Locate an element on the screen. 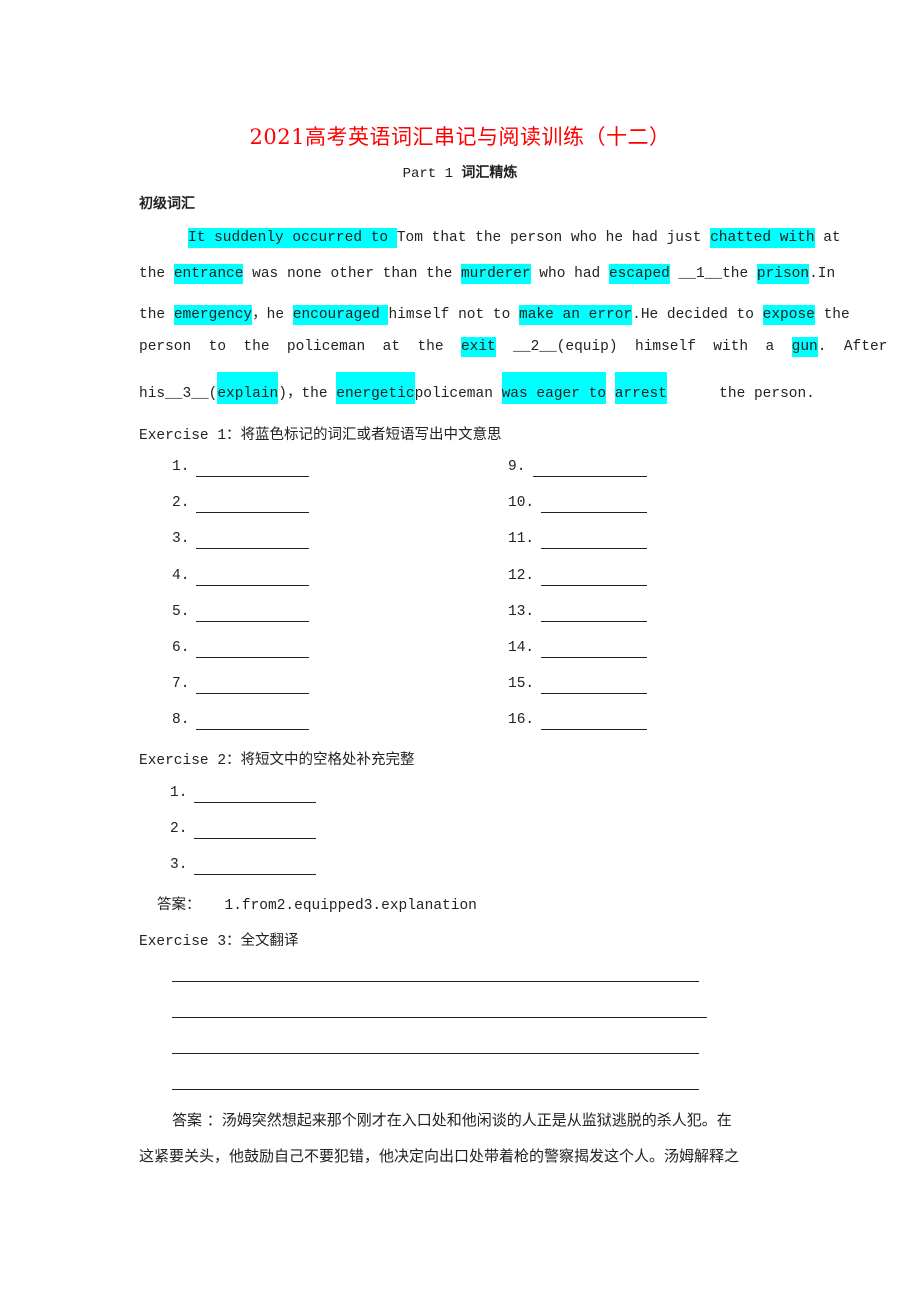  item-number: 8. is located at coordinates (181, 720).